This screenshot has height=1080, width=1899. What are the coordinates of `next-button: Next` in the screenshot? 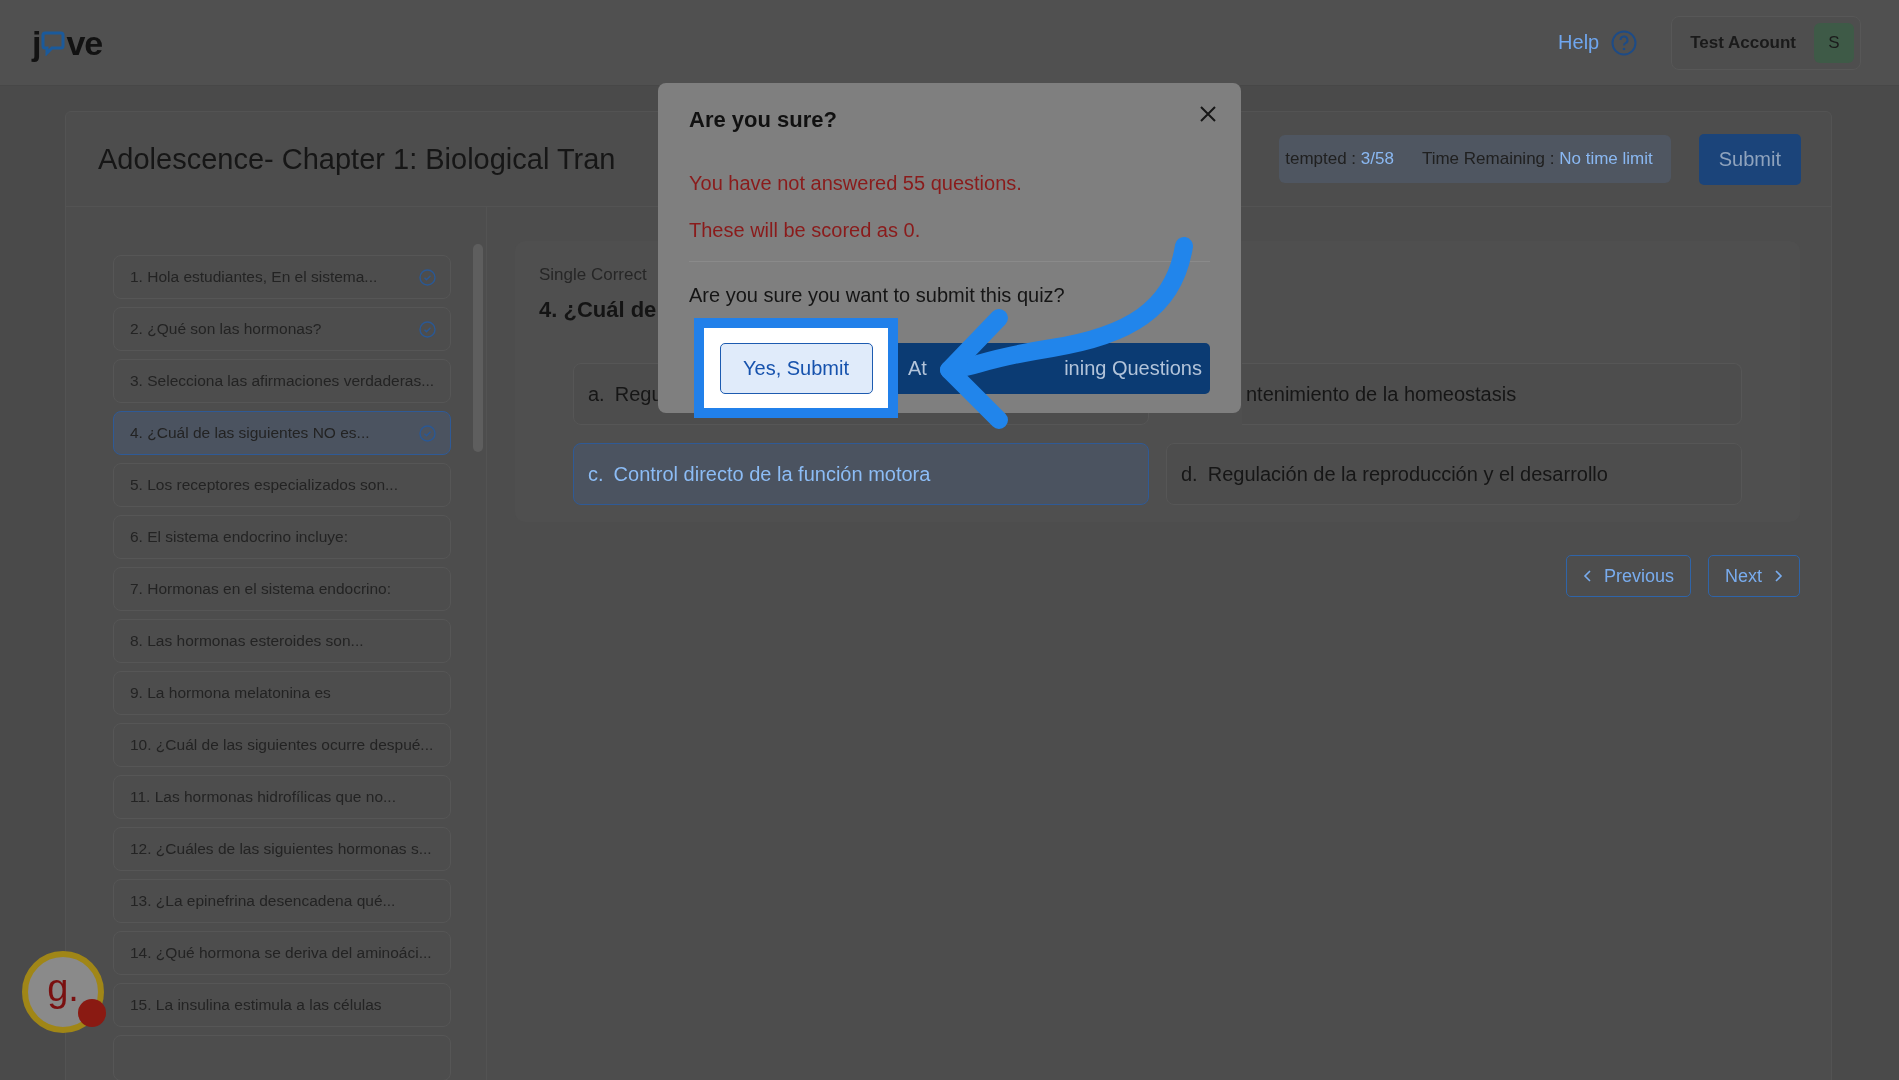 It's located at (1754, 576).